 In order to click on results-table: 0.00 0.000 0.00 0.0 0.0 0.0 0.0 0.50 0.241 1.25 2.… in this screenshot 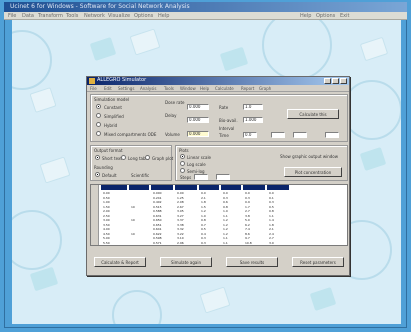, I will do `click(219, 215)`.